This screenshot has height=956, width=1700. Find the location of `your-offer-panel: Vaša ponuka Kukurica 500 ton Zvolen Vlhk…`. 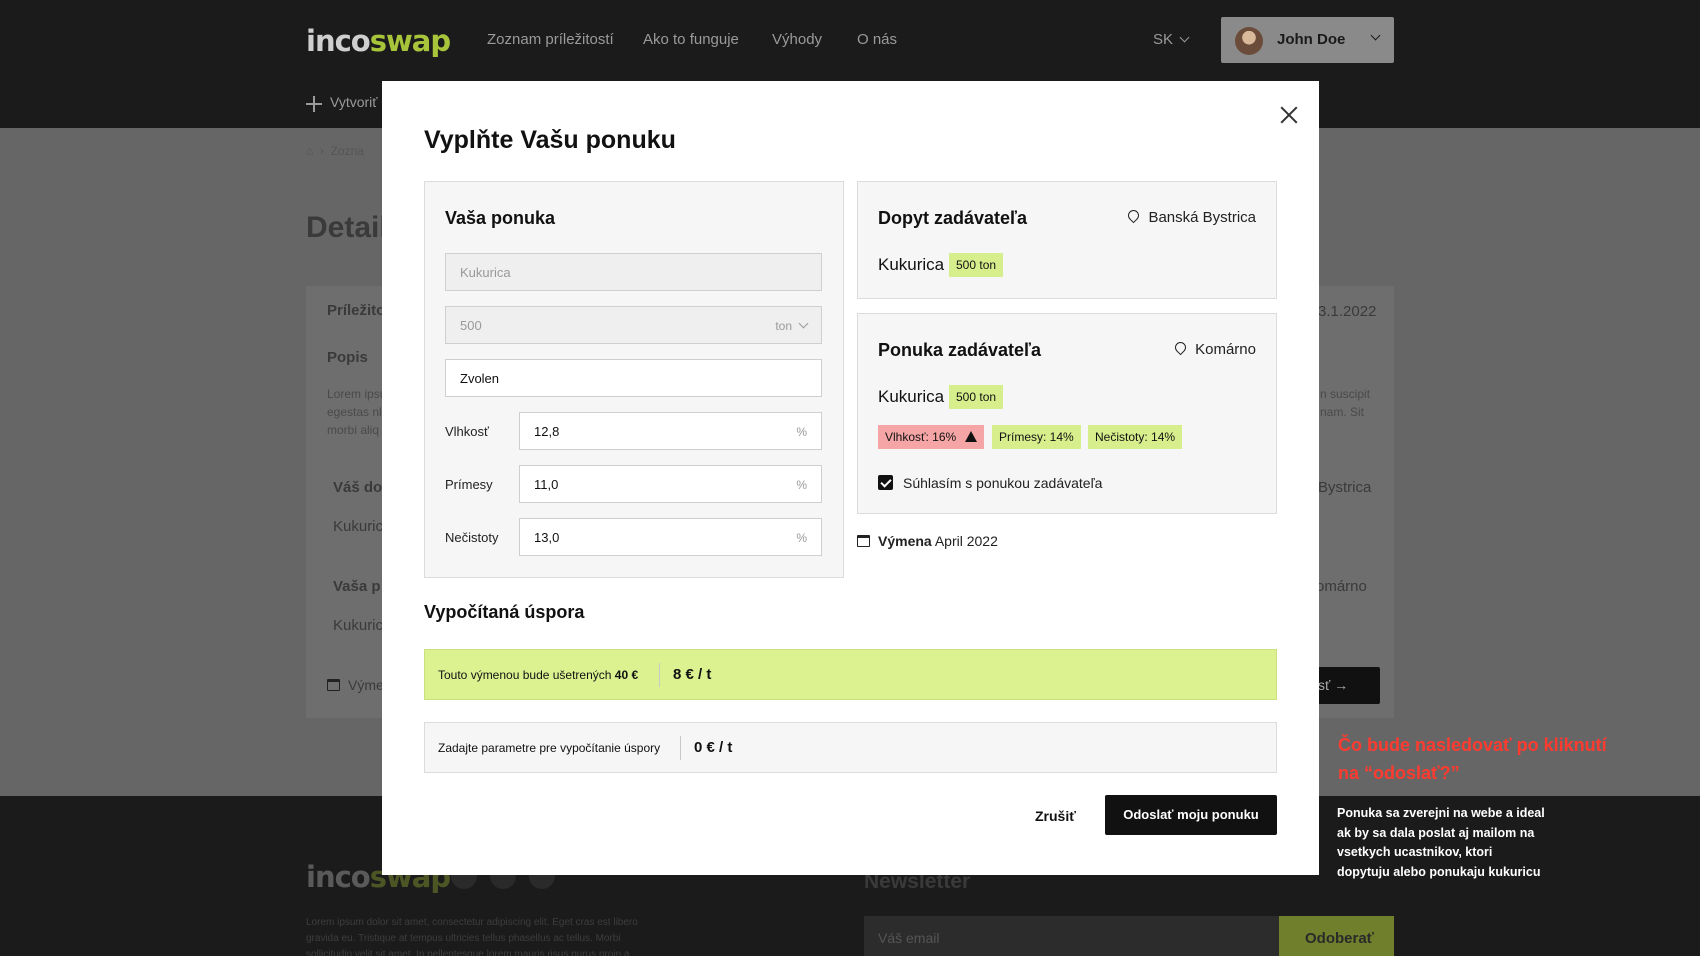

your-offer-panel: Vaša ponuka Kukurica 500 ton Zvolen Vlhk… is located at coordinates (634, 379).